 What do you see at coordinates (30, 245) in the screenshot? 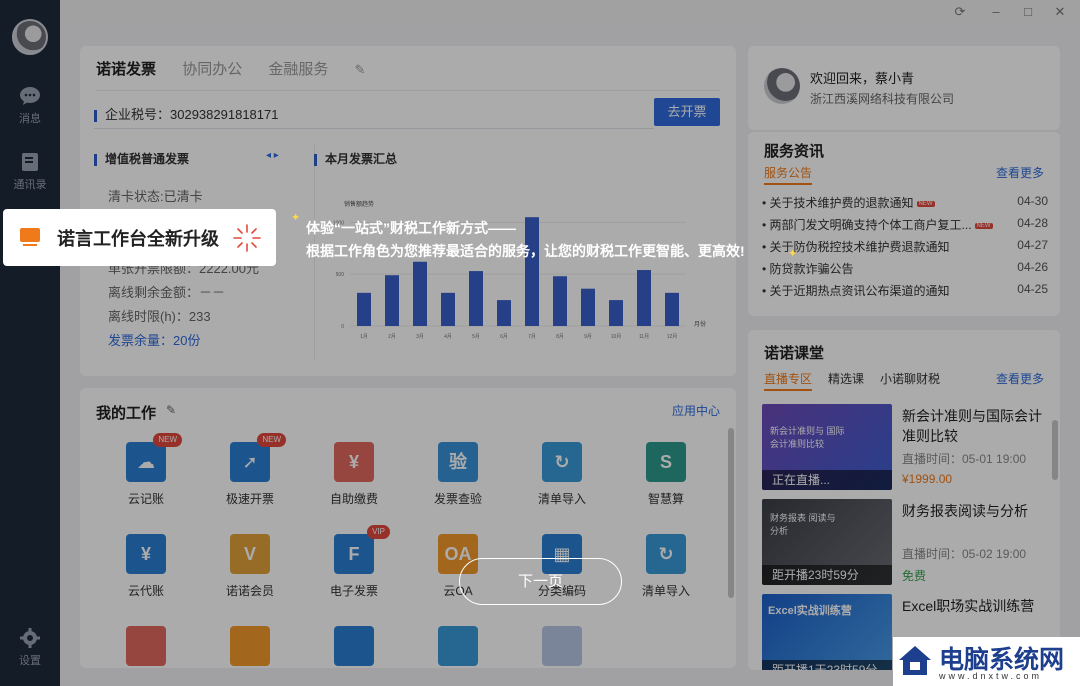
I see `monitor-stand` at bounding box center [30, 245].